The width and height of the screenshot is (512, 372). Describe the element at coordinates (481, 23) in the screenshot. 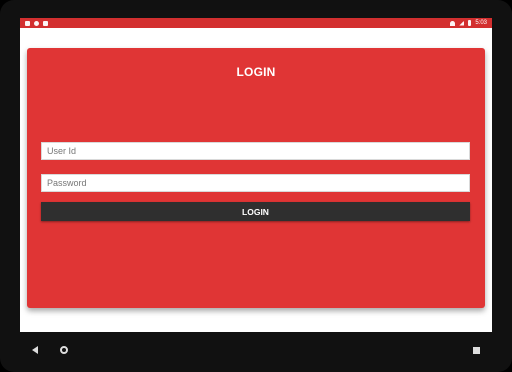

I see `status-time: 5:03` at that location.